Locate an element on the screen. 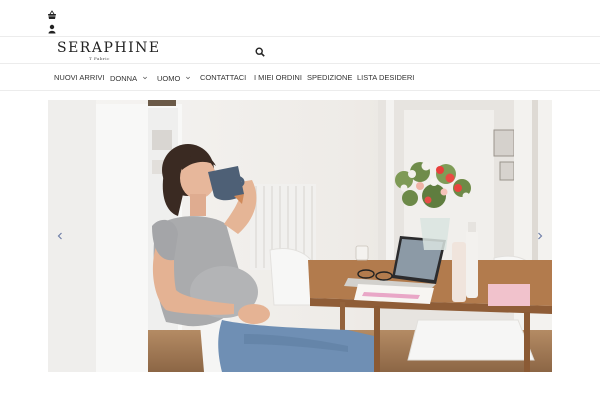  nav-item-spedizione: SPEDIZIONE is located at coordinates (329, 77).